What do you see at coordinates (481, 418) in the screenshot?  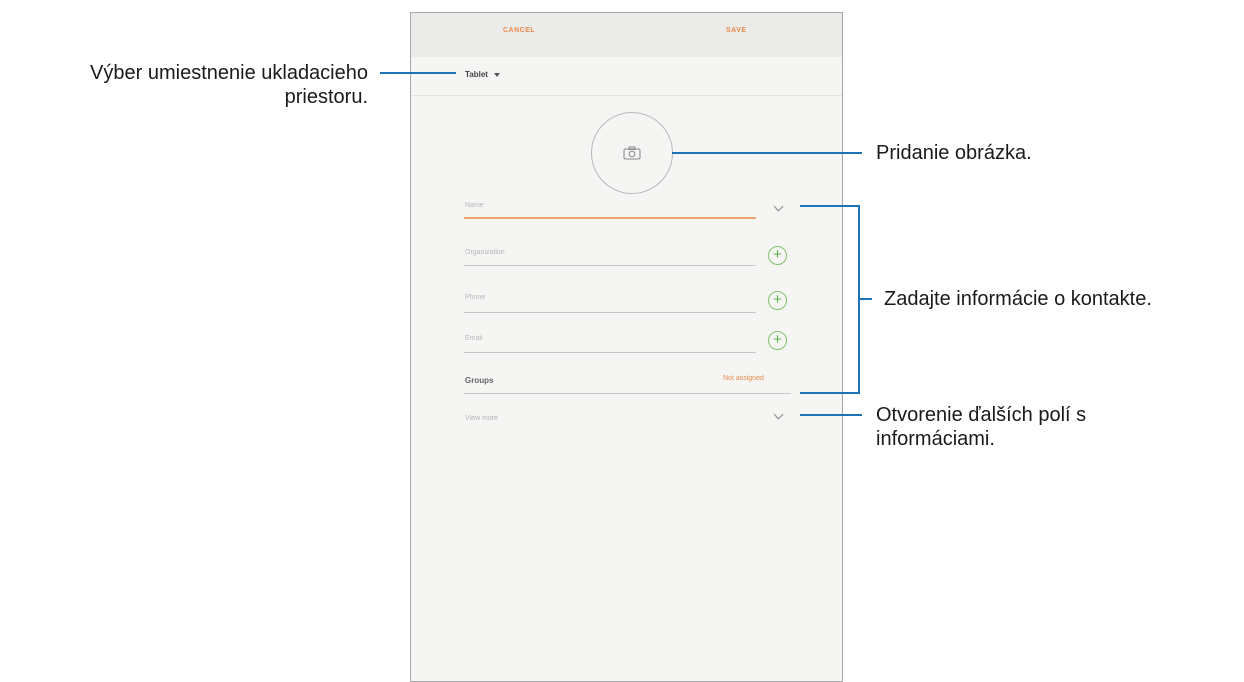 I see `view-more-button: View more` at bounding box center [481, 418].